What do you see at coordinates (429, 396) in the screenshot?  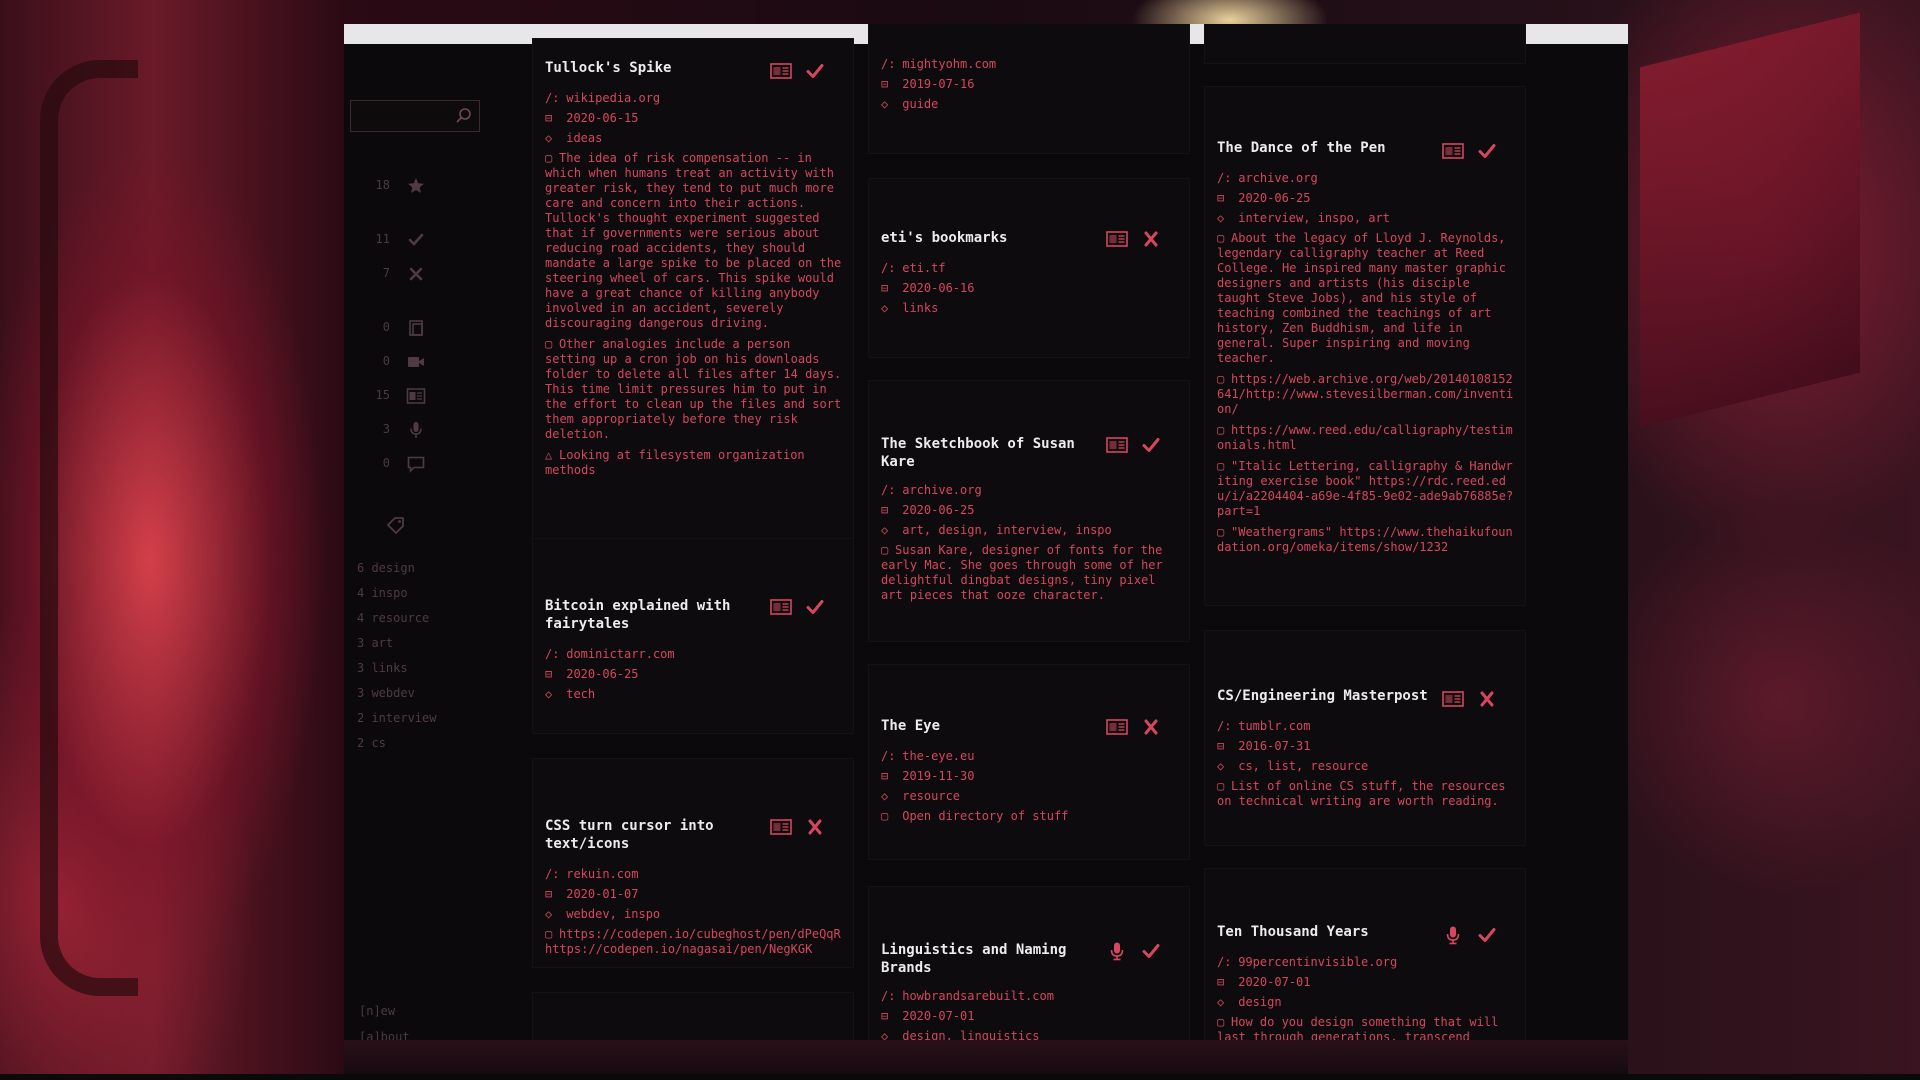 I see `filter-article: 15` at bounding box center [429, 396].